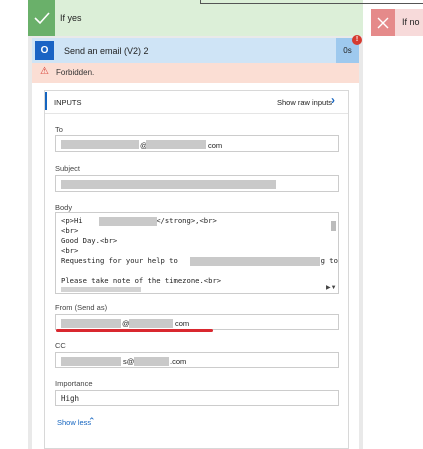 The image size is (423, 449). What do you see at coordinates (68, 102) in the screenshot?
I see `inputs-title: INPUTS` at bounding box center [68, 102].